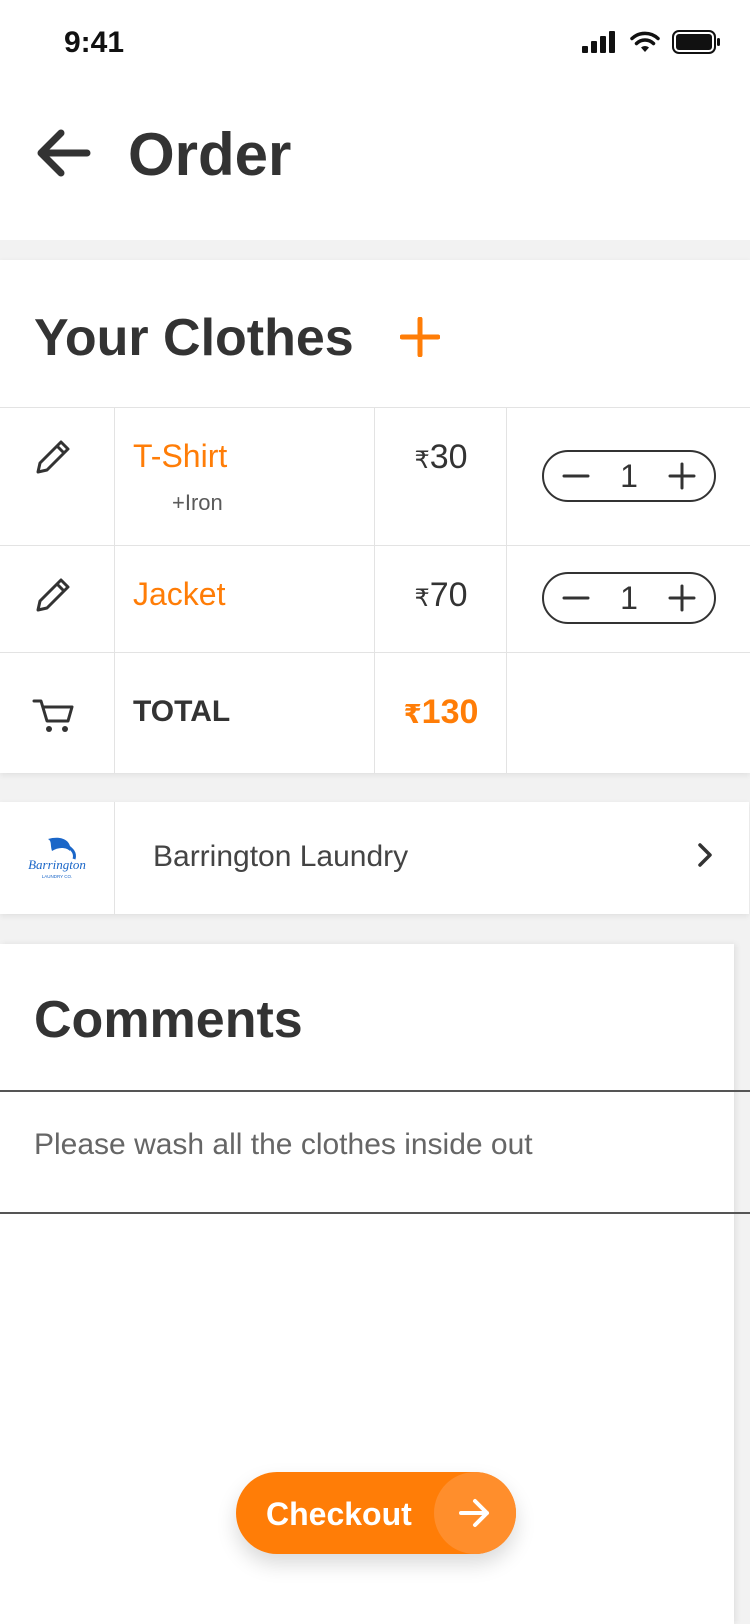 The image size is (750, 1624). I want to click on comments-header: Comments, so click(375, 1018).